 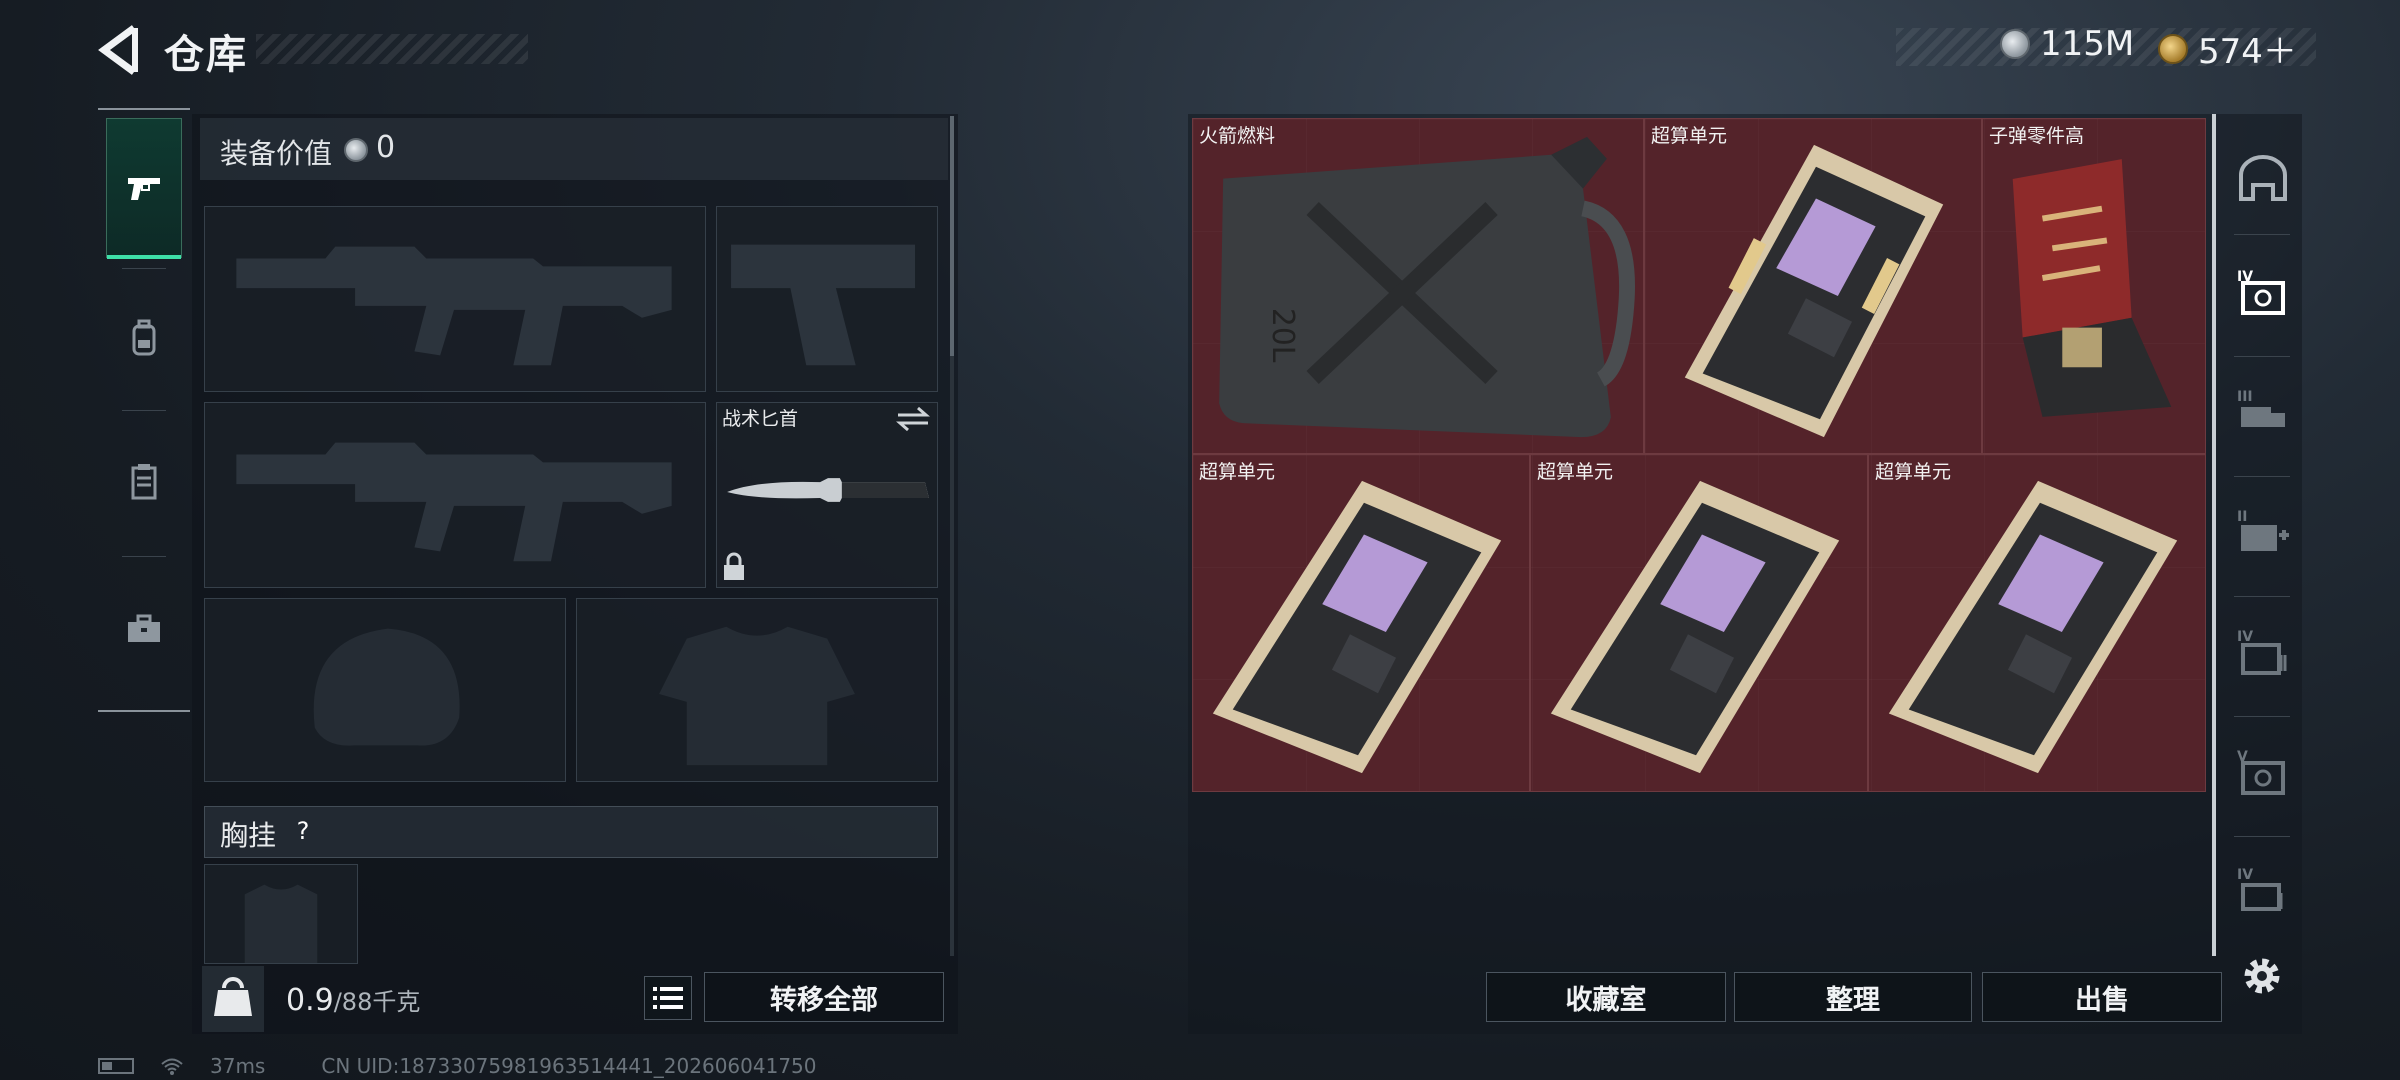 I want to click on slot-primary-weapon, so click(x=455, y=299).